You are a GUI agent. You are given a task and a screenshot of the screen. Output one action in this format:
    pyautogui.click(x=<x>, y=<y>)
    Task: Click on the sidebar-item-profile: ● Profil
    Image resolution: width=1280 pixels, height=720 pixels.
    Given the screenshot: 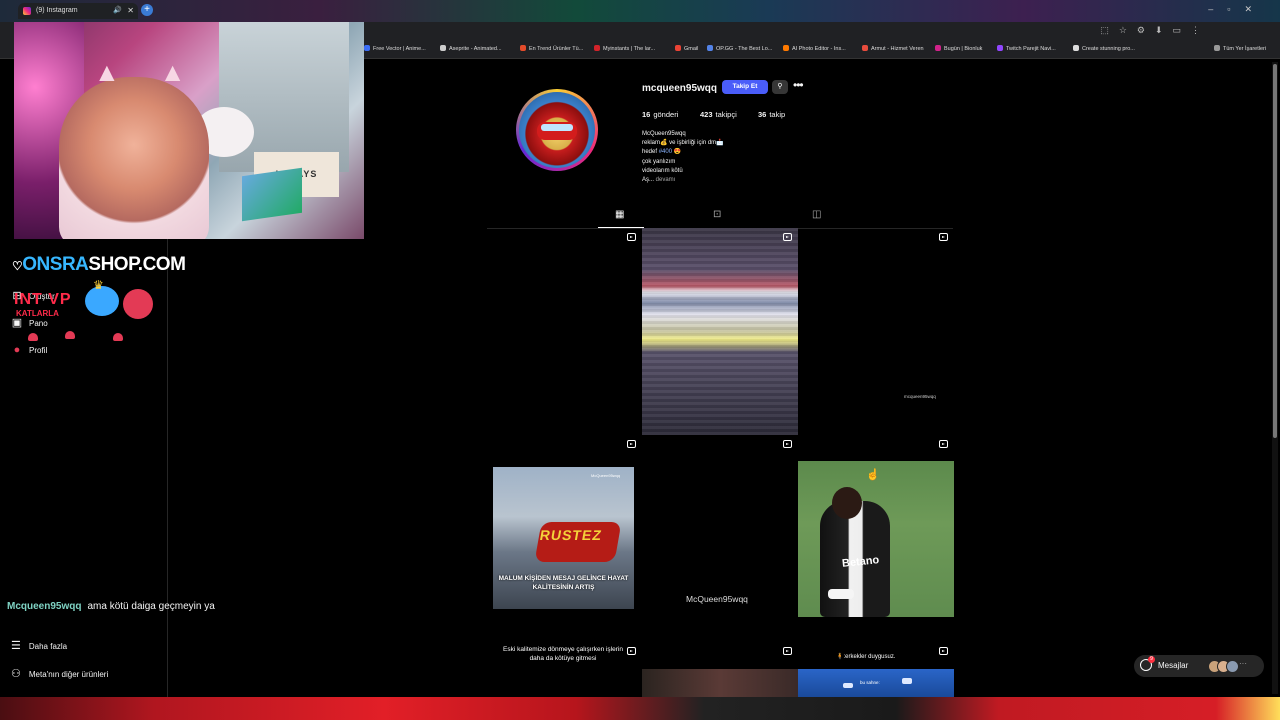 What is the action you would take?
    pyautogui.click(x=29, y=350)
    